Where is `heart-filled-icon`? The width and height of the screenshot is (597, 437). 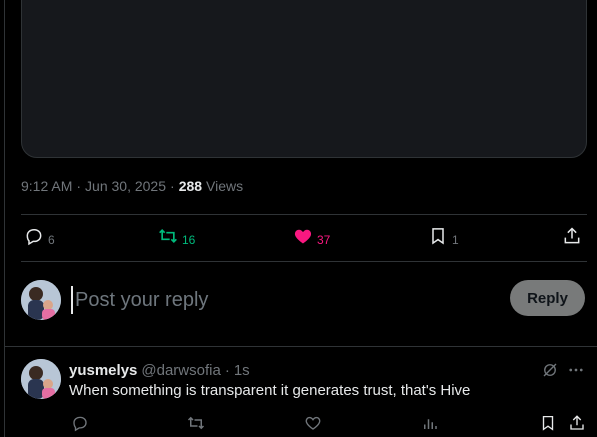 heart-filled-icon is located at coordinates (303, 238).